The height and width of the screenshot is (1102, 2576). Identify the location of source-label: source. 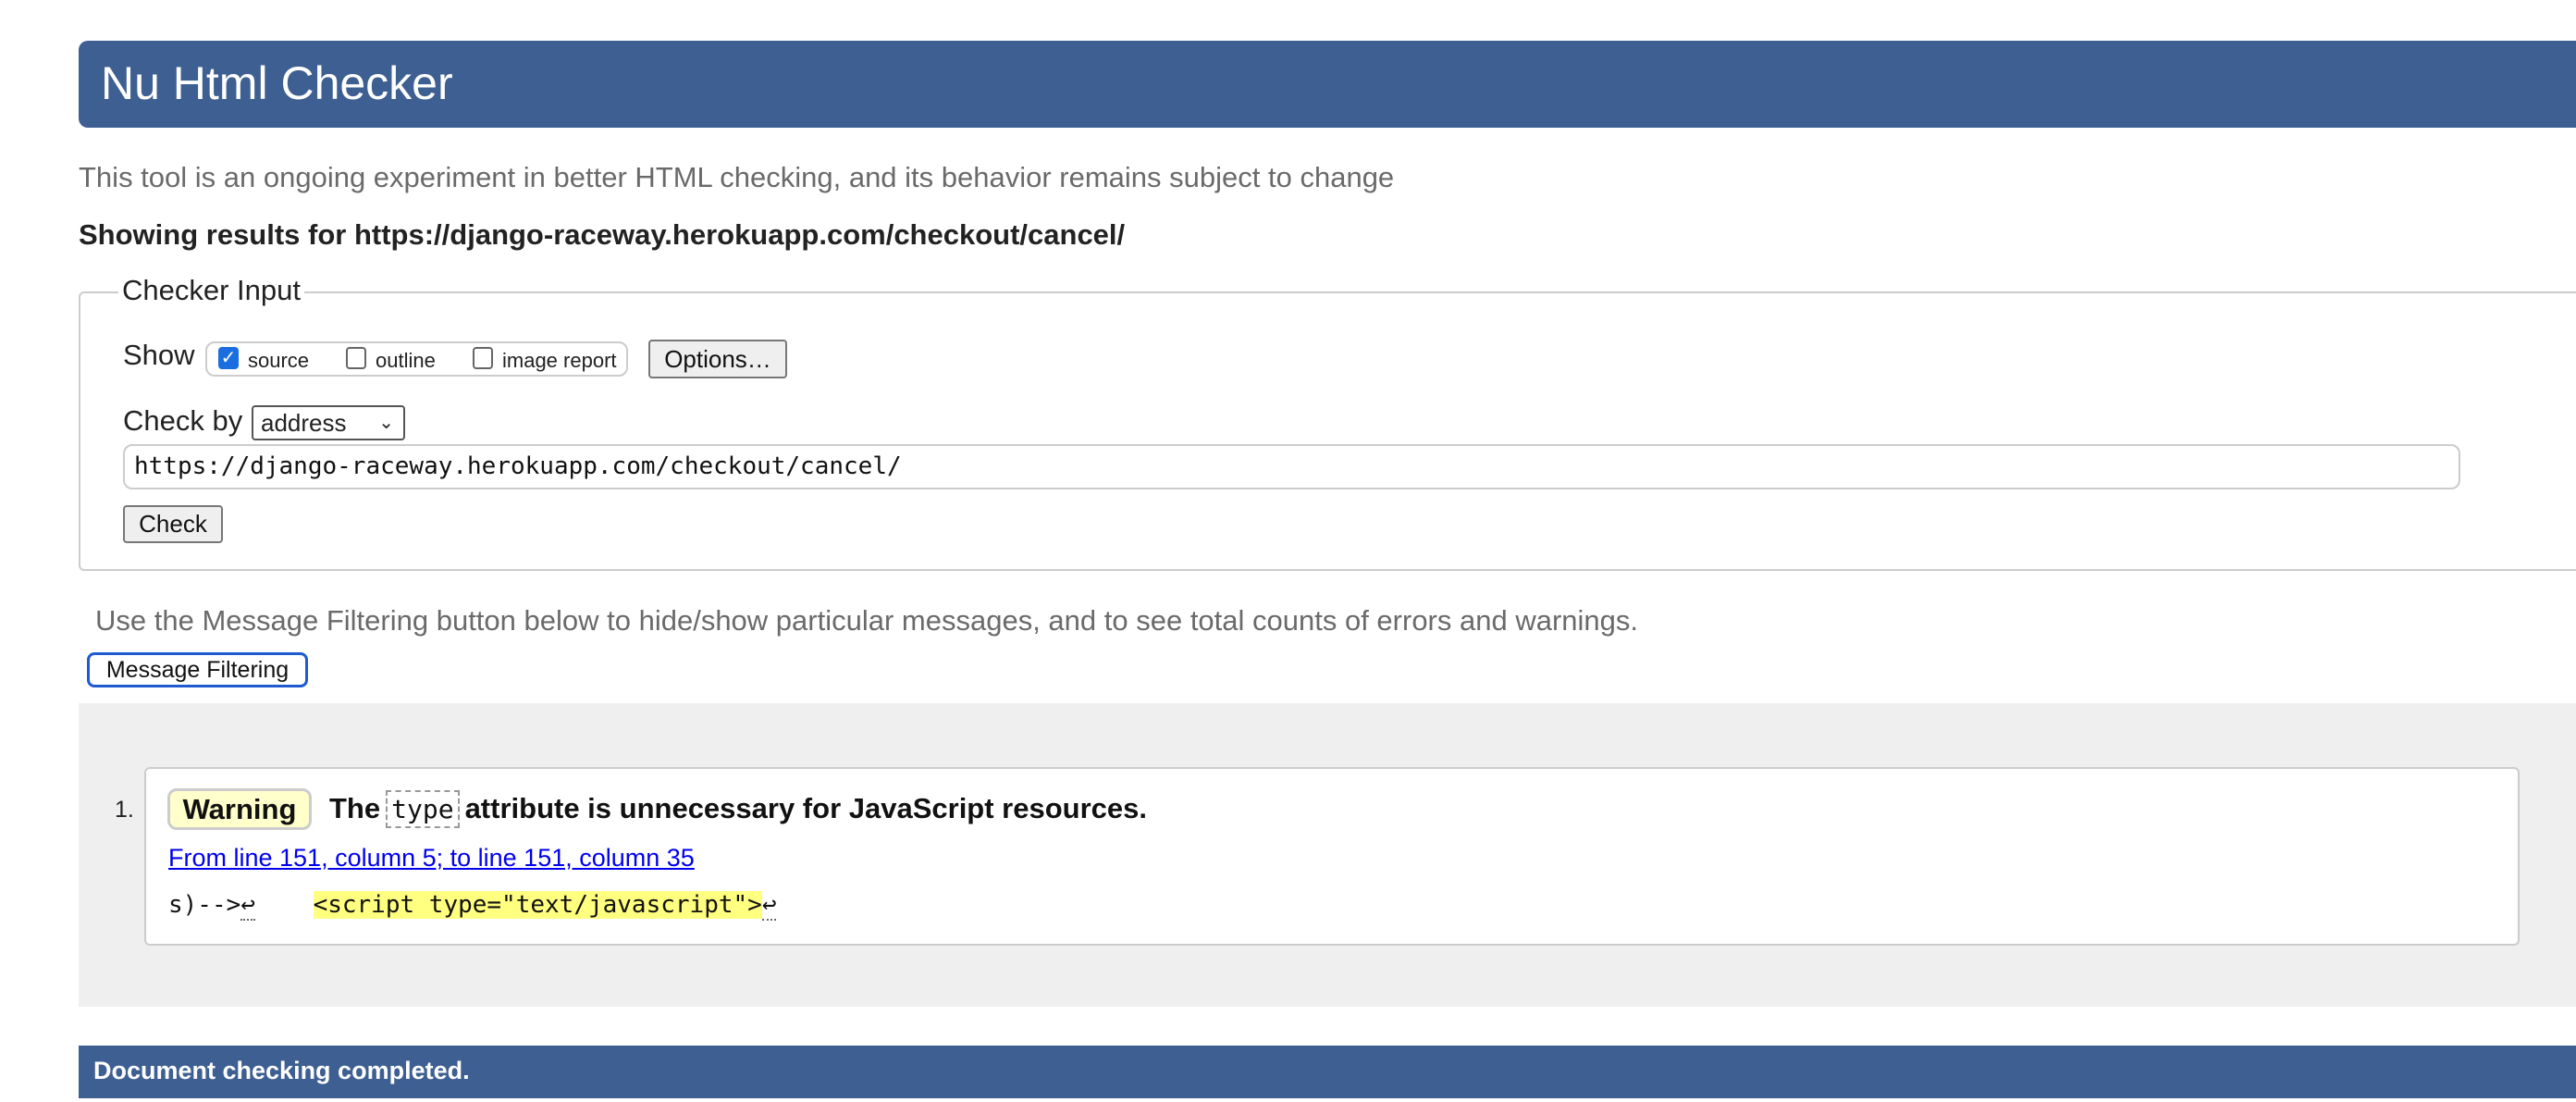
(278, 361).